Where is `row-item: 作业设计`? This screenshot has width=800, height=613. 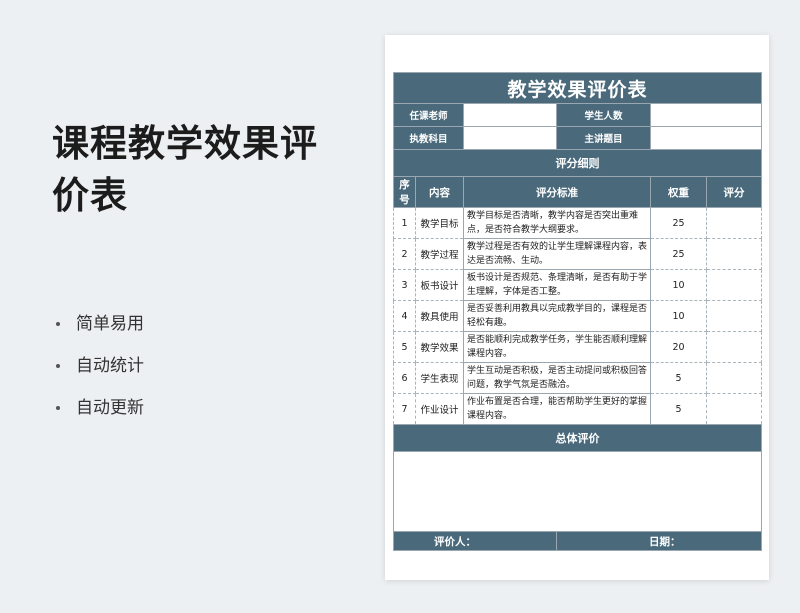 row-item: 作业设计 is located at coordinates (439, 409).